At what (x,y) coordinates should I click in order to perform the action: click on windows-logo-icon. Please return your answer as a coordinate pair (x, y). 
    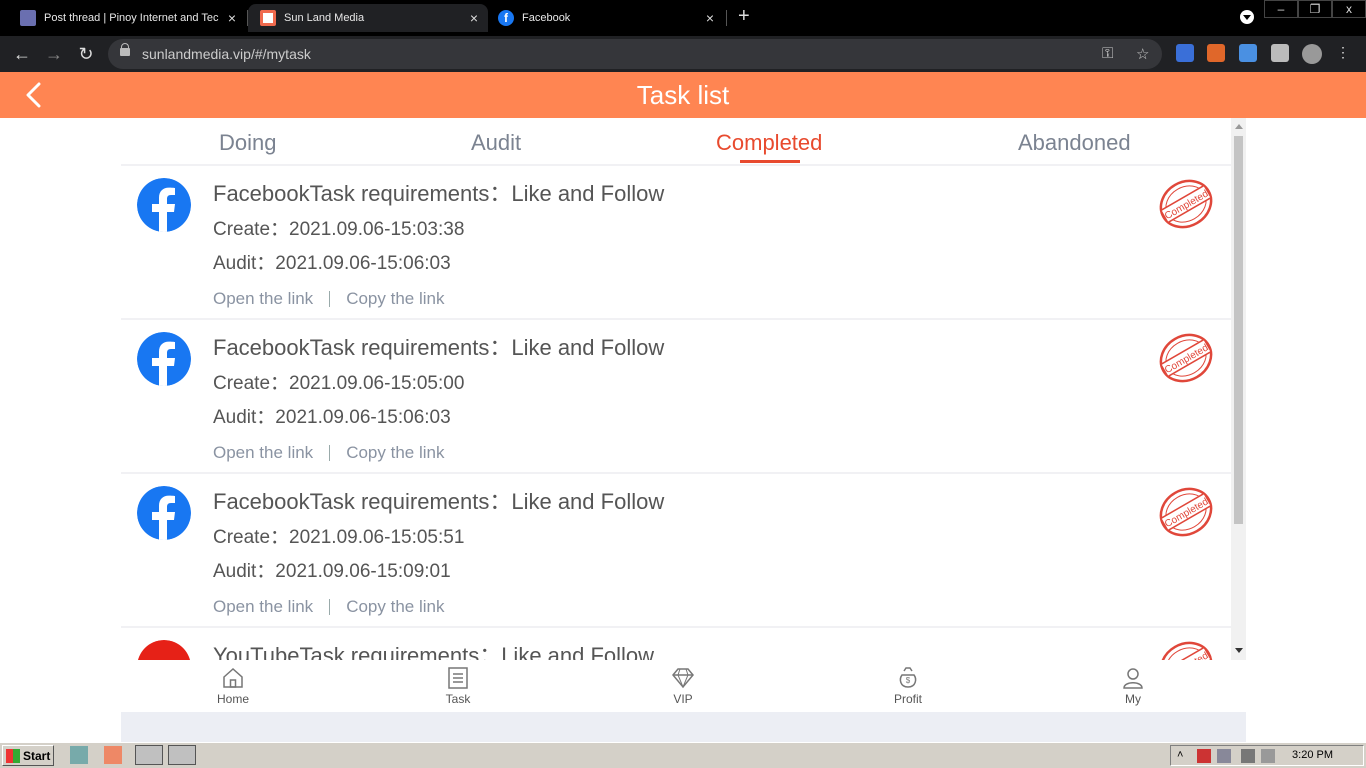
    Looking at the image, I should click on (13, 755).